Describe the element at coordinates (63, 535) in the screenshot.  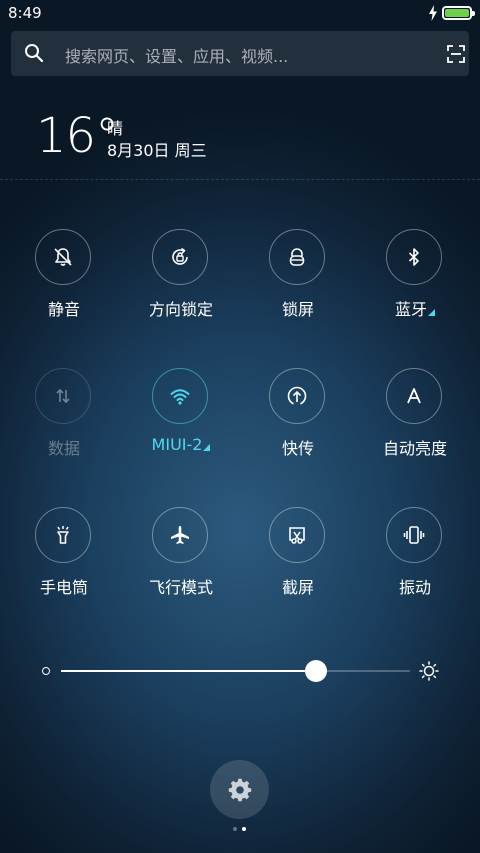
I see `flashlight-icon` at that location.